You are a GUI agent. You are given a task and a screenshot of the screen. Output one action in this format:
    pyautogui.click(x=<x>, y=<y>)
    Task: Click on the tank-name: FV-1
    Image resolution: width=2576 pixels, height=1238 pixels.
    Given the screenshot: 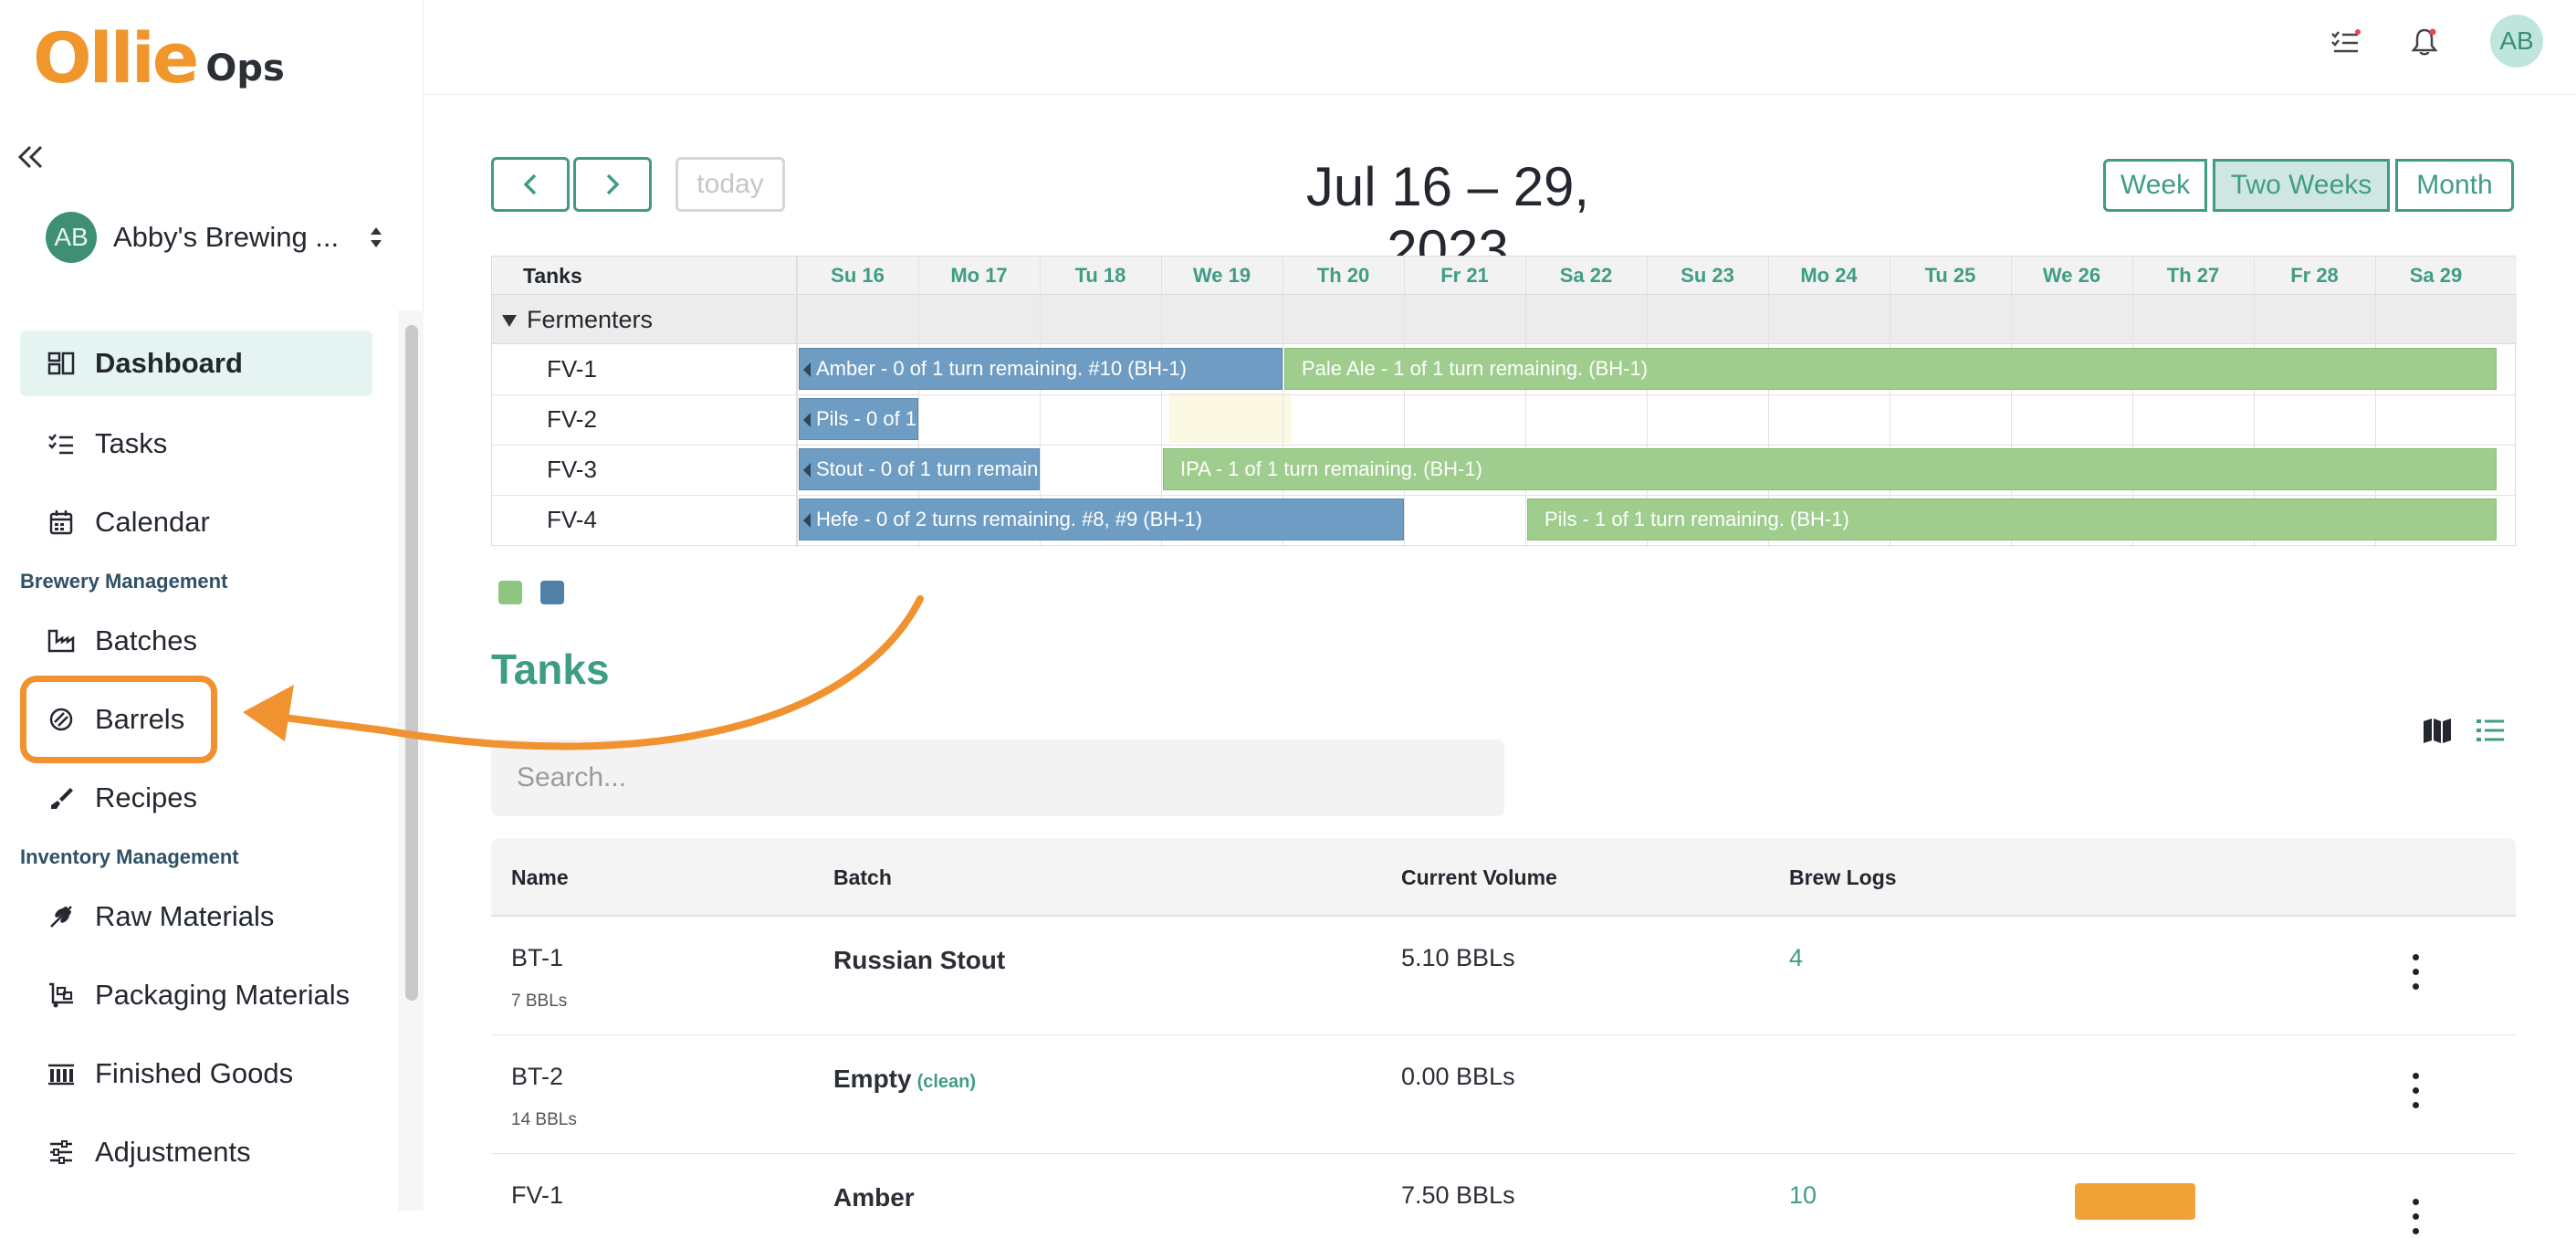 What is the action you would take?
    pyautogui.click(x=538, y=1195)
    